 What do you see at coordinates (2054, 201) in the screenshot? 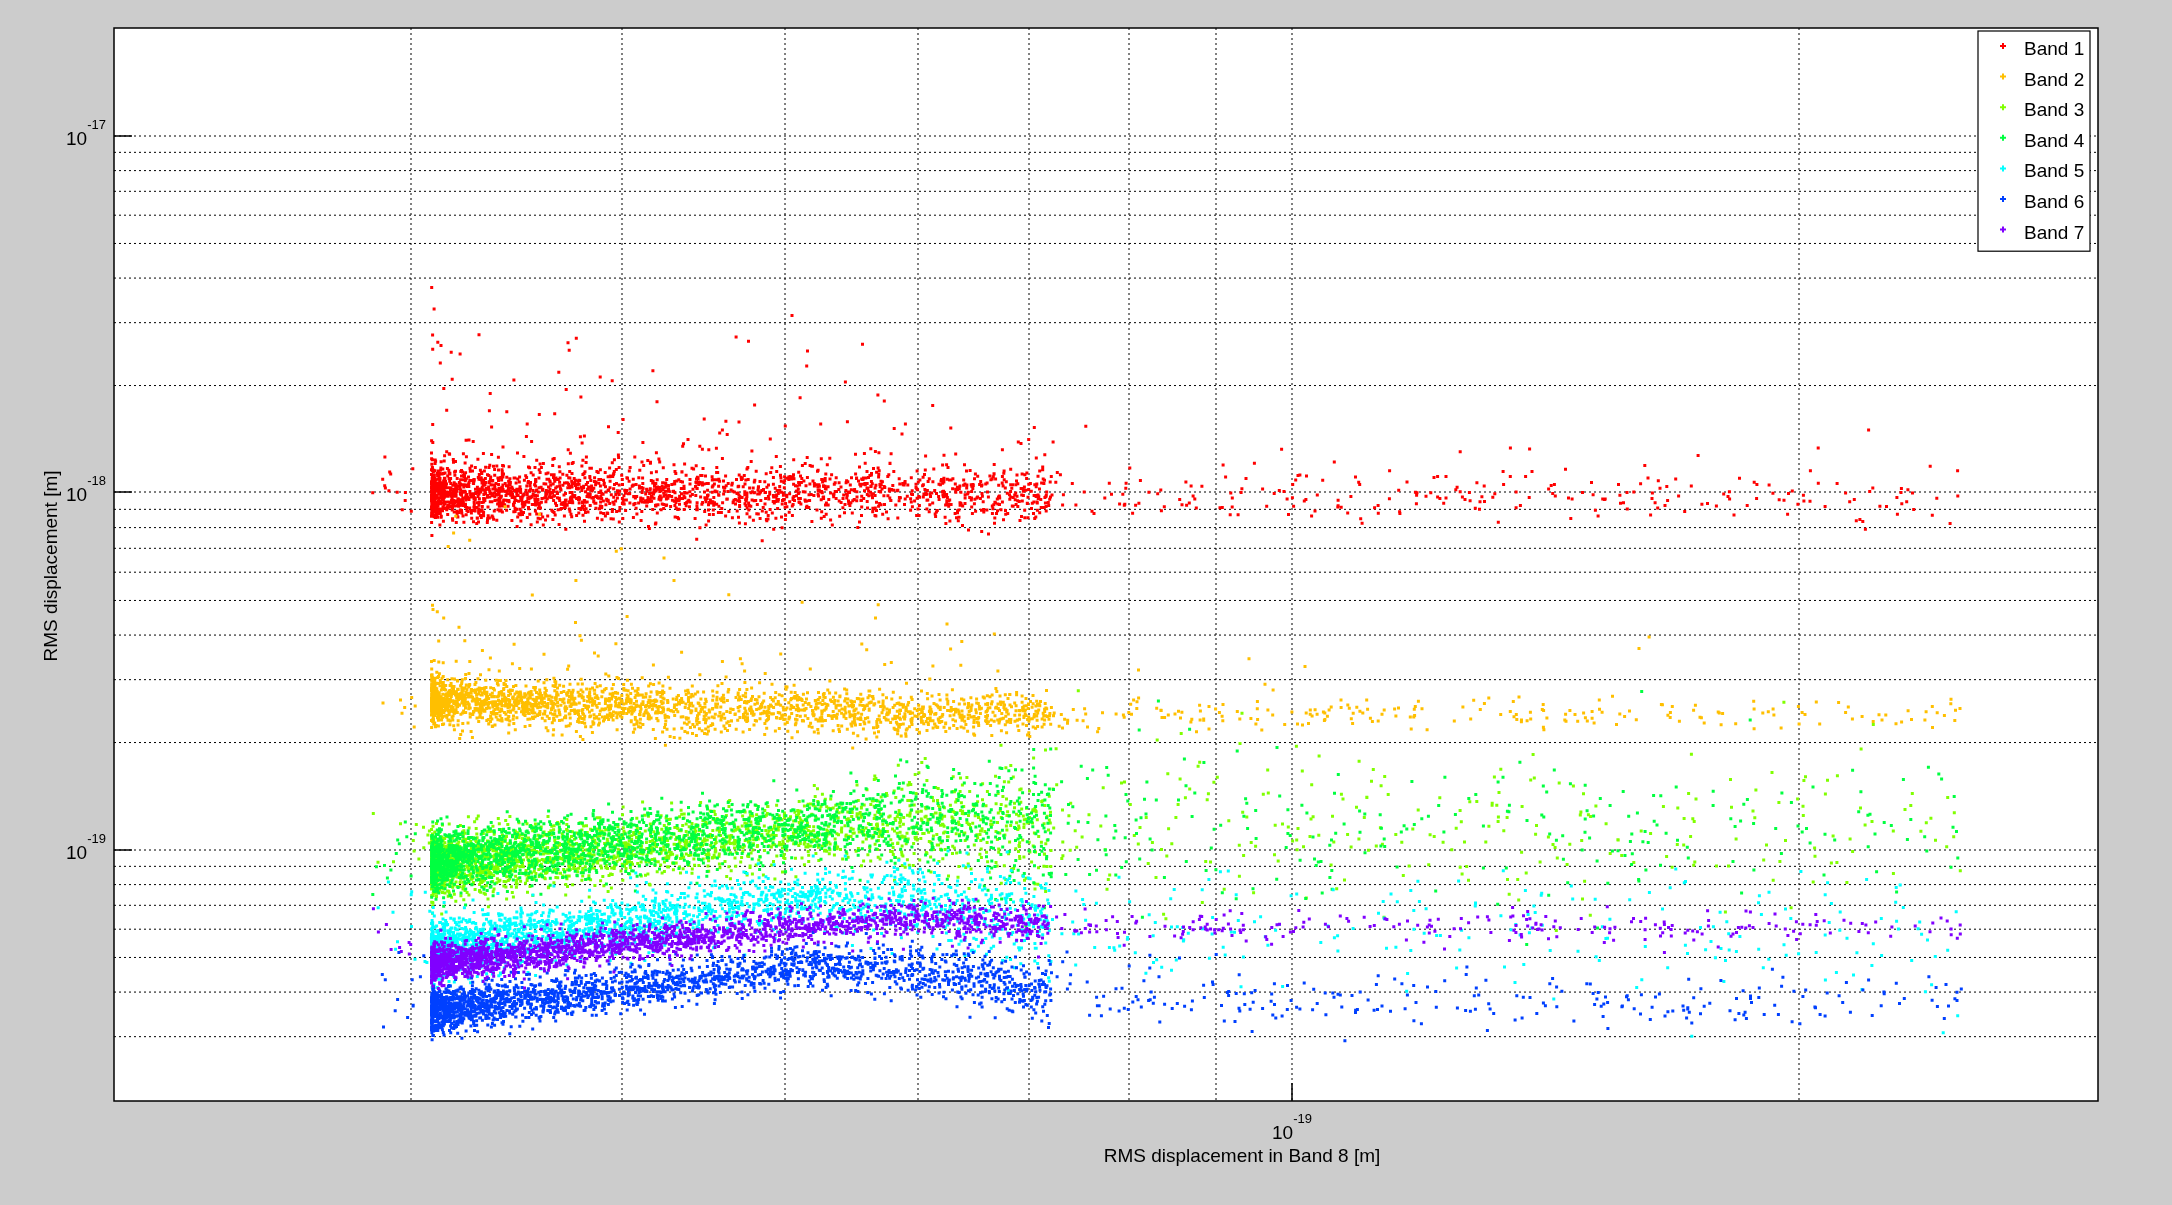
I see `legend-label: Band 6` at bounding box center [2054, 201].